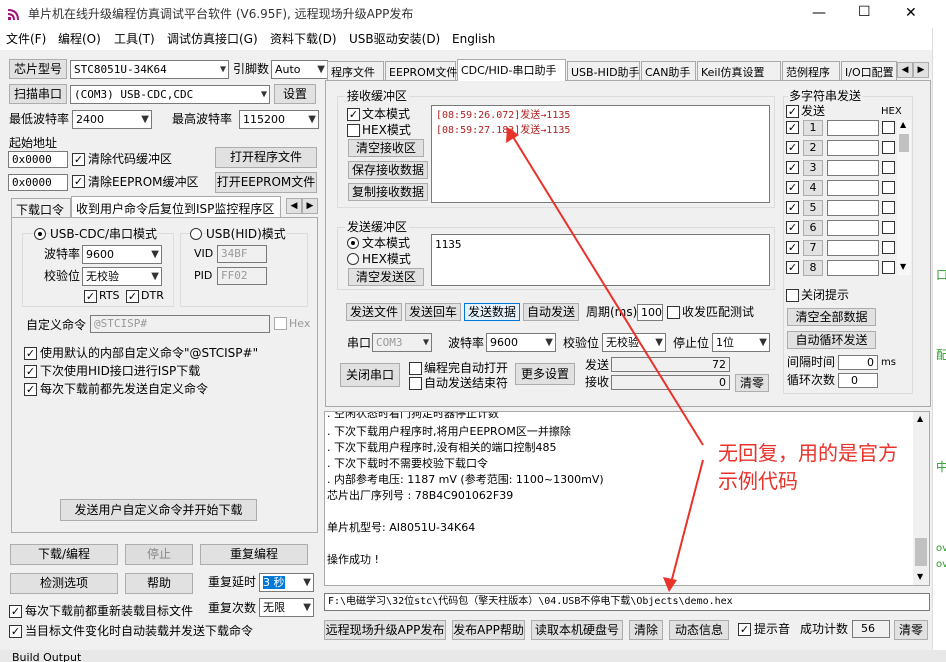 Image resolution: width=946 pixels, height=662 pixels. What do you see at coordinates (813, 268) in the screenshot?
I see `multi-row-send-button: 8` at bounding box center [813, 268].